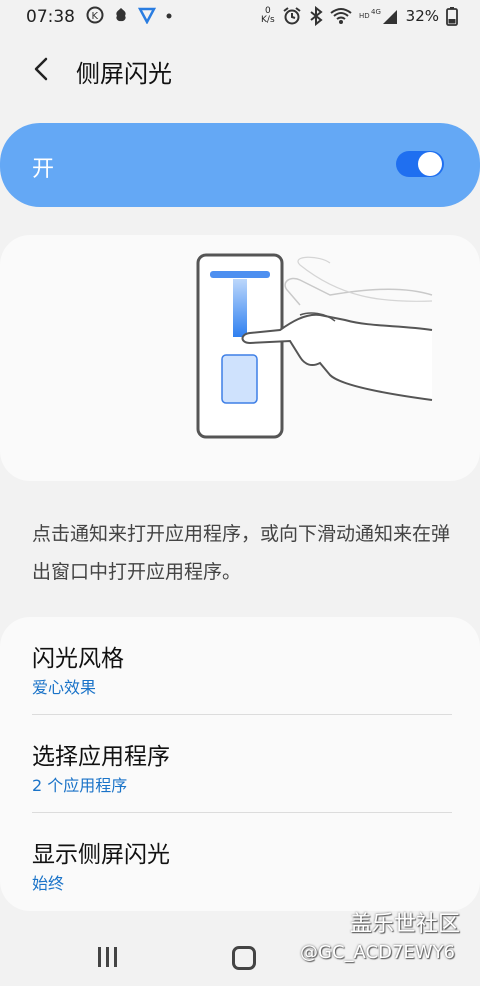 The height and width of the screenshot is (986, 480). I want to click on description-text: 点击通知来打开应用程序，或向下滑动通知来在弹出窗口中打开应用程序。, so click(241, 553).